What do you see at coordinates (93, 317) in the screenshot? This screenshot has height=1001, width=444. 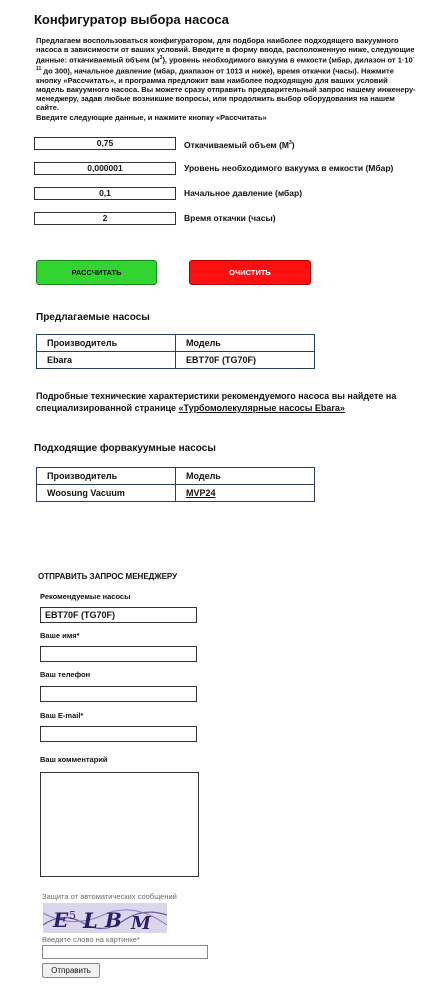 I see `suggested-pumps-title: Предлагаемые насосы` at bounding box center [93, 317].